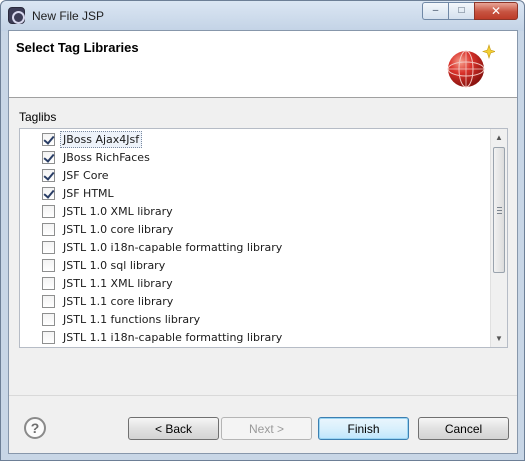  What do you see at coordinates (118, 283) in the screenshot?
I see `taglib-label: JSTL 1.1 XML library` at bounding box center [118, 283].